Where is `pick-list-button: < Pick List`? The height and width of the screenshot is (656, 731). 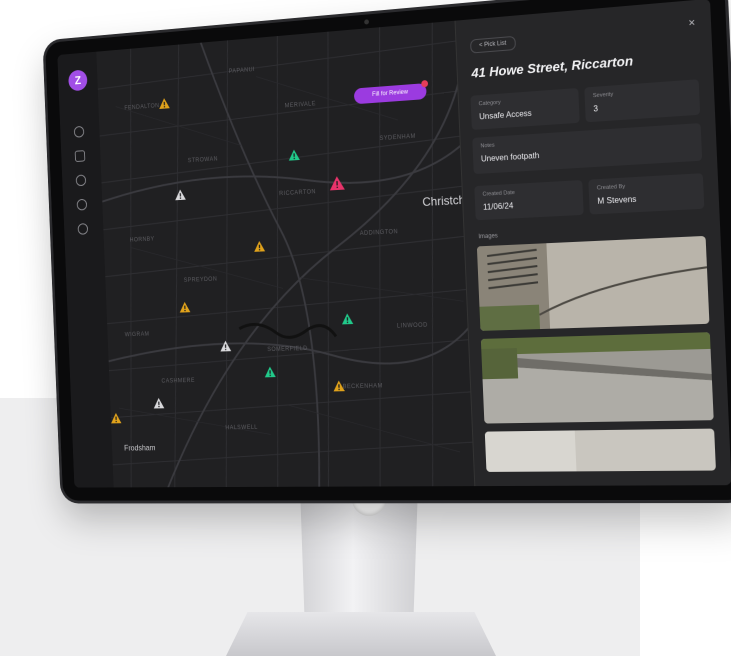
pick-list-button: < Pick List is located at coordinates (493, 44).